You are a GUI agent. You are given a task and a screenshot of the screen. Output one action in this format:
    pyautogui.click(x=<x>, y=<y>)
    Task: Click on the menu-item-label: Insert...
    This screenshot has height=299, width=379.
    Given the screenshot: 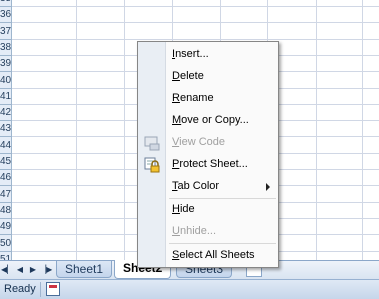 What is the action you would take?
    pyautogui.click(x=190, y=54)
    